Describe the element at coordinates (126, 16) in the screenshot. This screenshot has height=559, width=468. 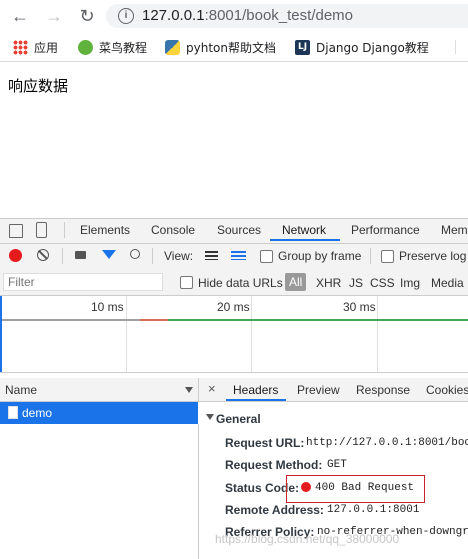
I see `info-icon: i` at that location.